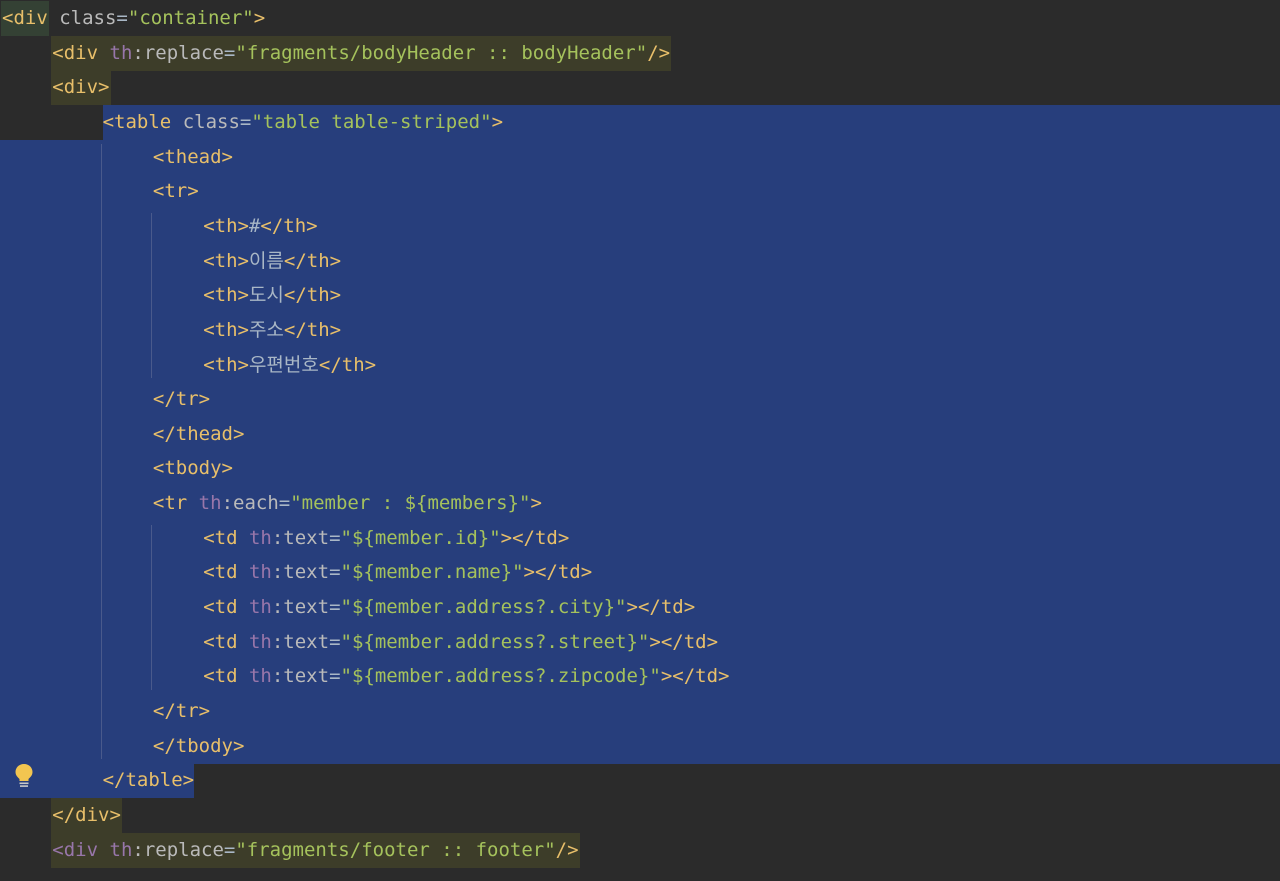 Image resolution: width=1280 pixels, height=881 pixels. What do you see at coordinates (659, 52) in the screenshot?
I see `code-token-tag: />` at bounding box center [659, 52].